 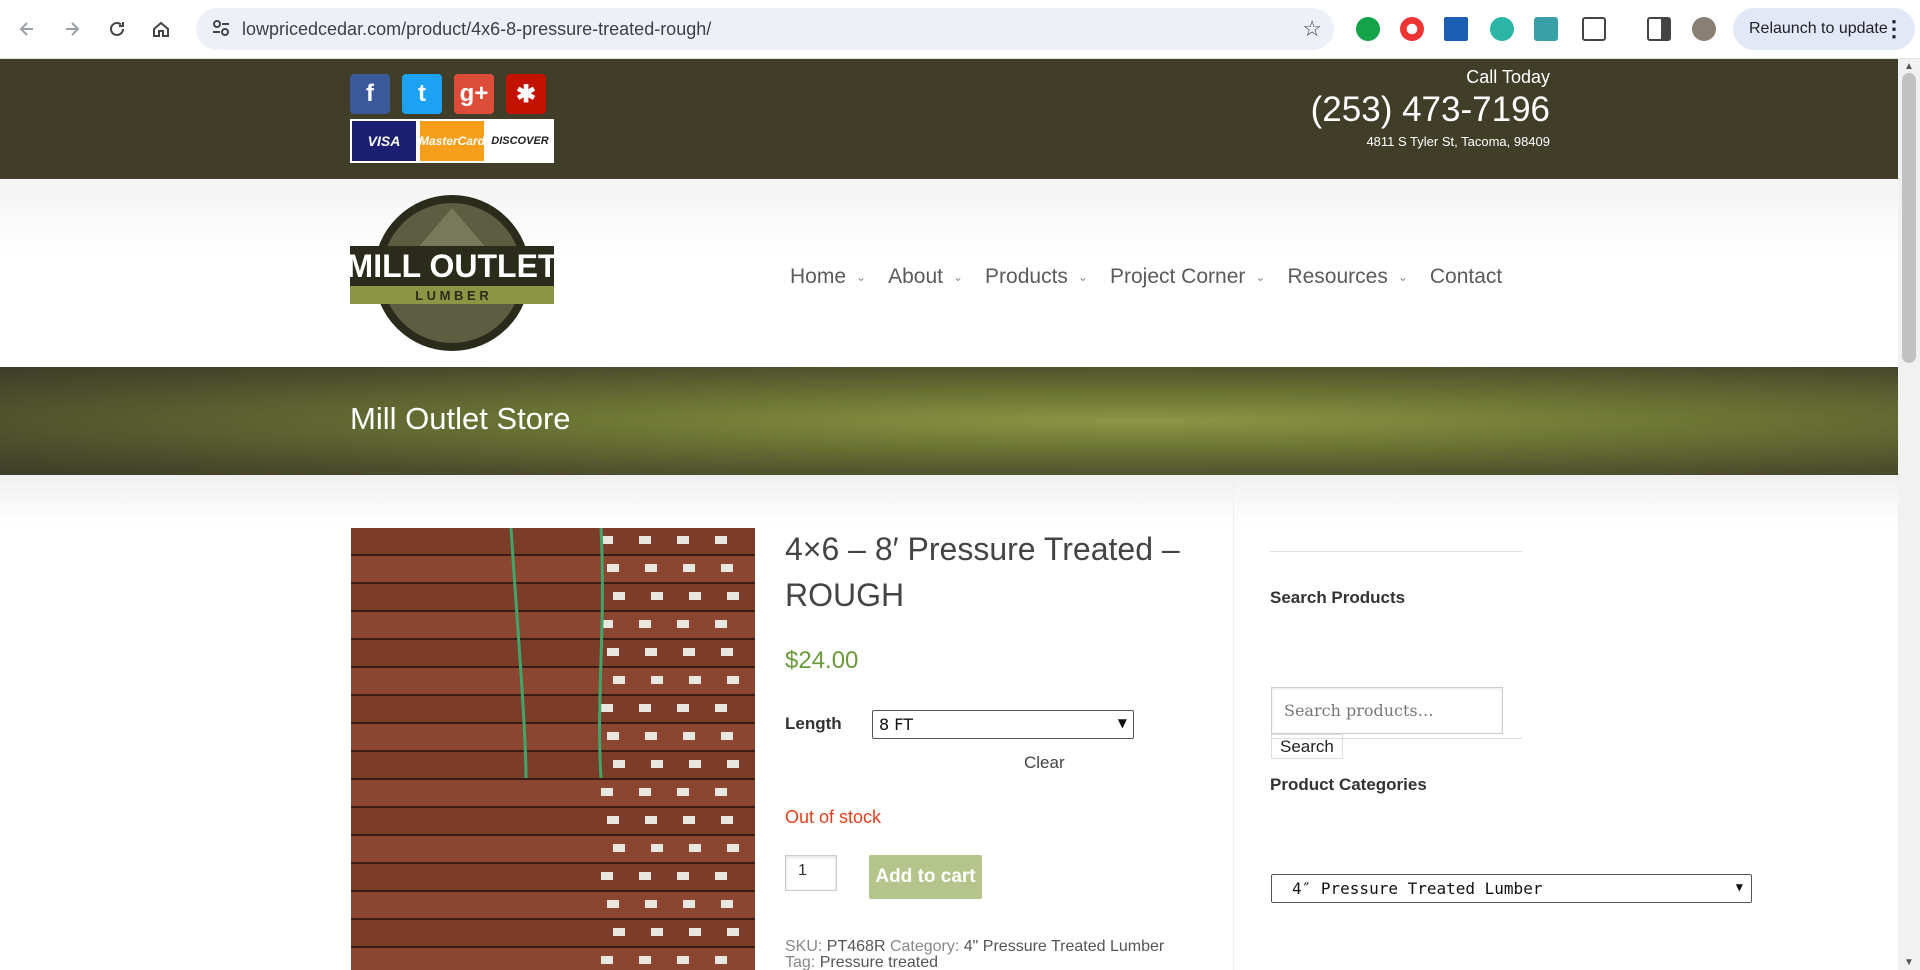 I want to click on scrollbar: ▲ ▼, so click(x=1909, y=514).